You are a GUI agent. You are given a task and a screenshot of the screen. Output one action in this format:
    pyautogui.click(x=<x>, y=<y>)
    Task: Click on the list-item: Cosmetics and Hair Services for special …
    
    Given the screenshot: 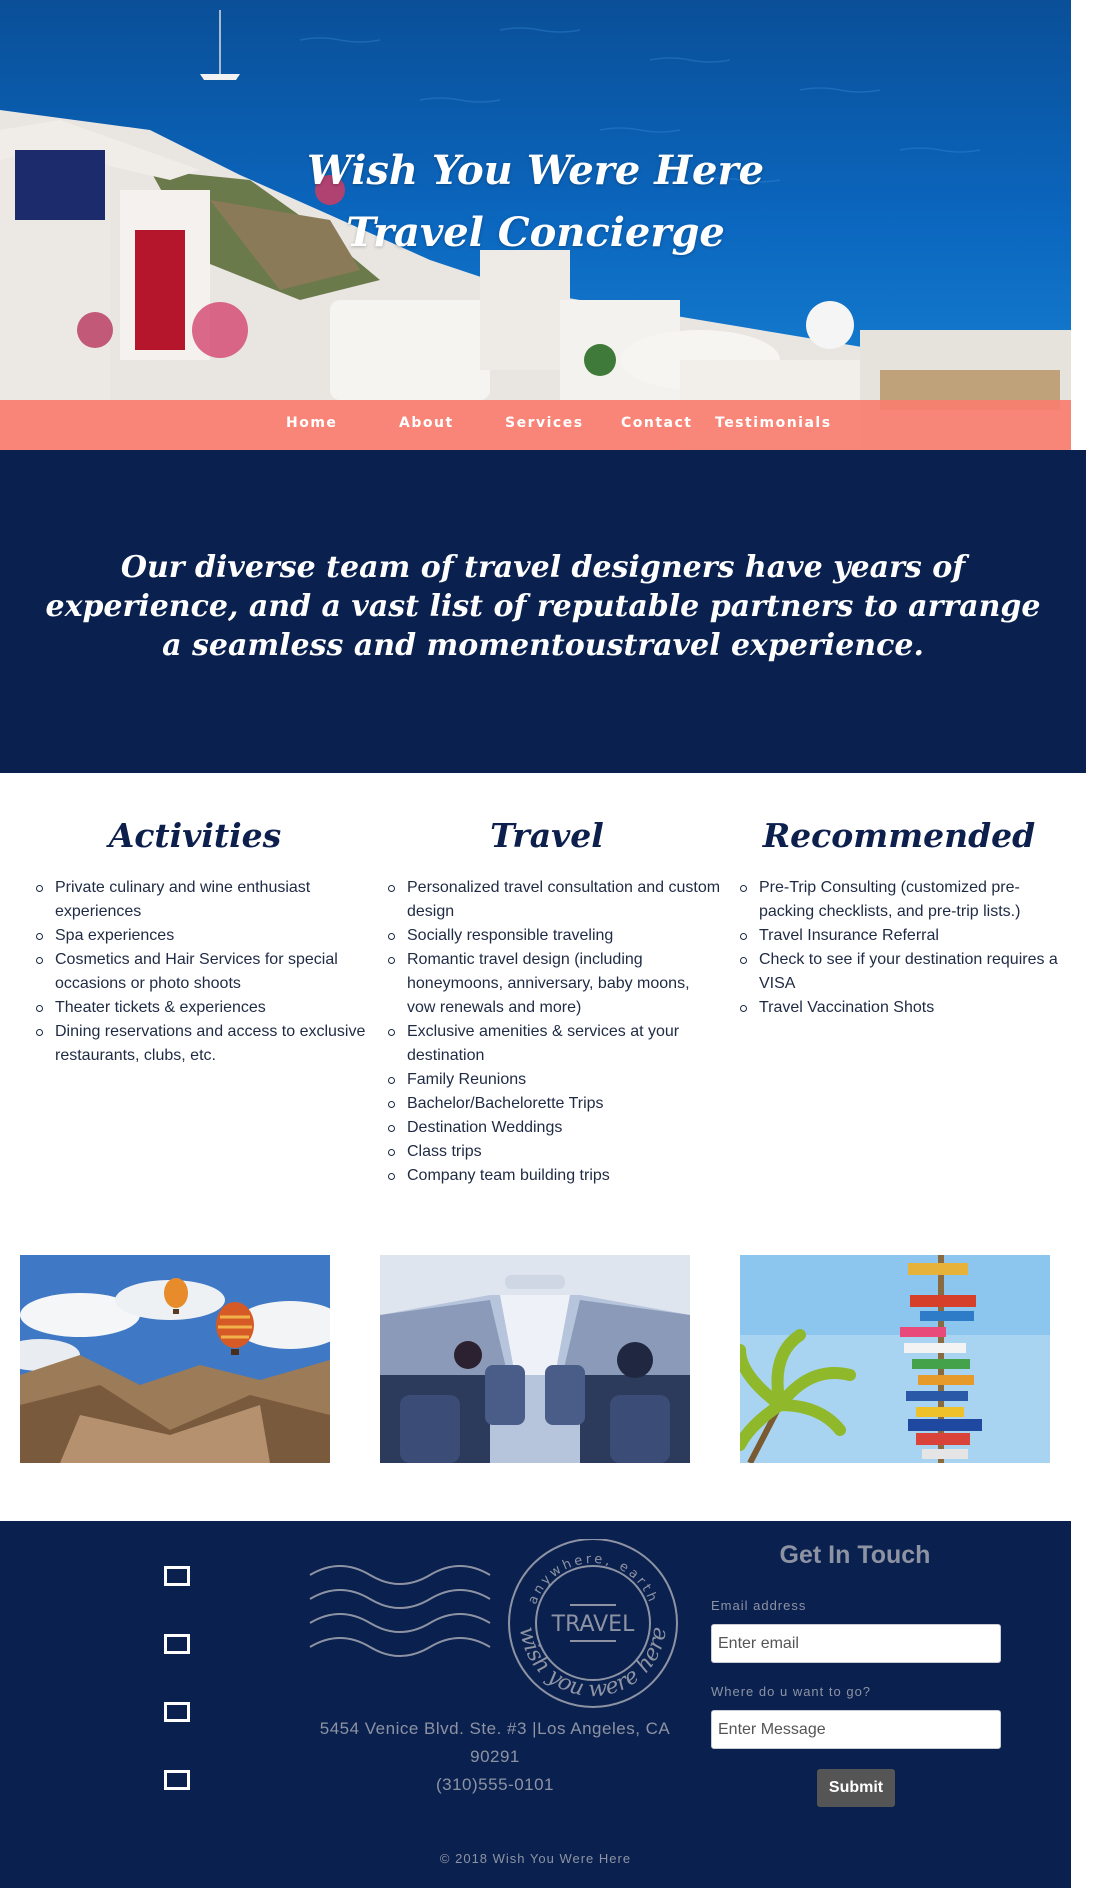 What is the action you would take?
    pyautogui.click(x=203, y=972)
    